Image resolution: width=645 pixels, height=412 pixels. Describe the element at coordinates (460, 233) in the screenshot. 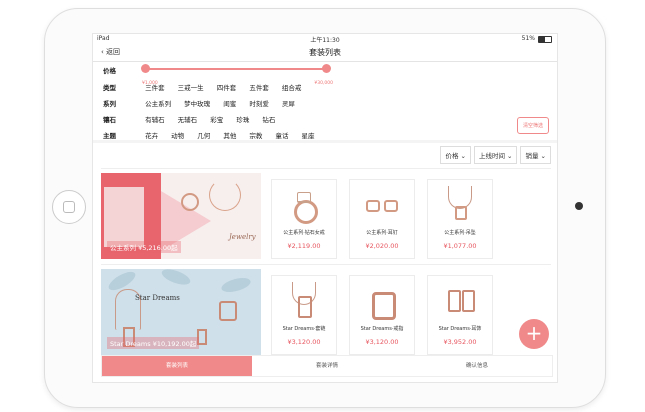

I see `product-name: 公主系列·吊坠` at that location.